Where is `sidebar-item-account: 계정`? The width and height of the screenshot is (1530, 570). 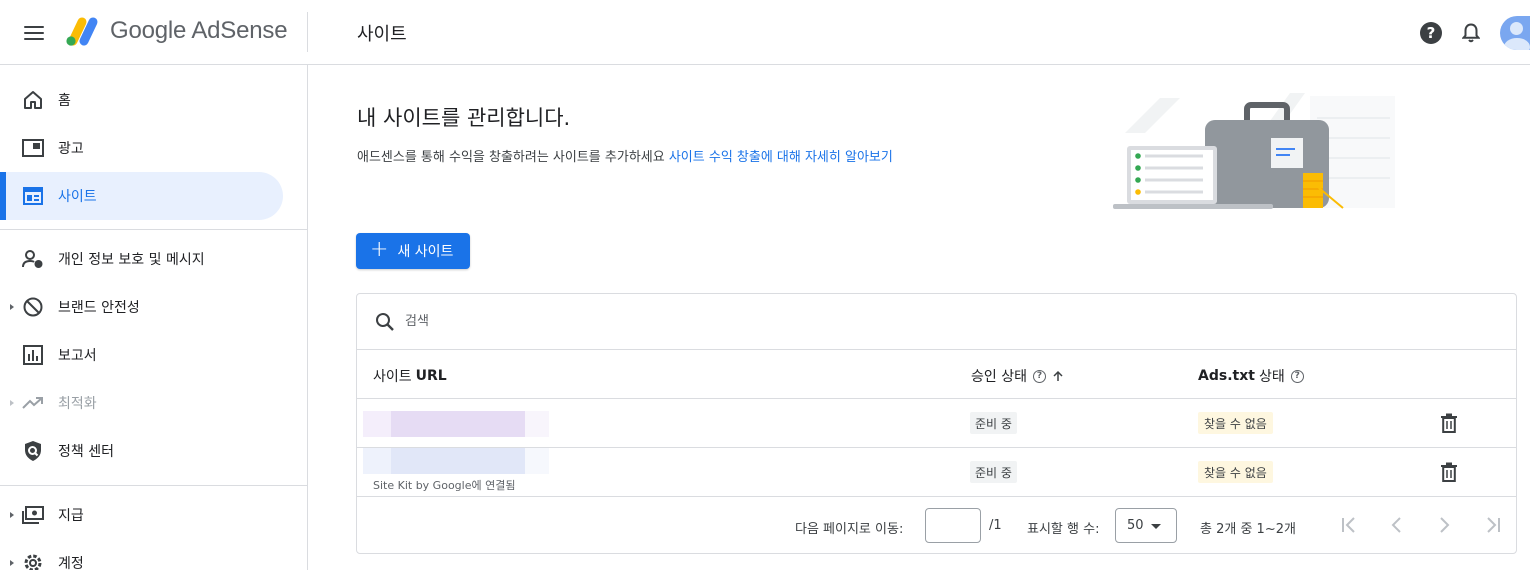
sidebar-item-account: 계정 is located at coordinates (141, 554).